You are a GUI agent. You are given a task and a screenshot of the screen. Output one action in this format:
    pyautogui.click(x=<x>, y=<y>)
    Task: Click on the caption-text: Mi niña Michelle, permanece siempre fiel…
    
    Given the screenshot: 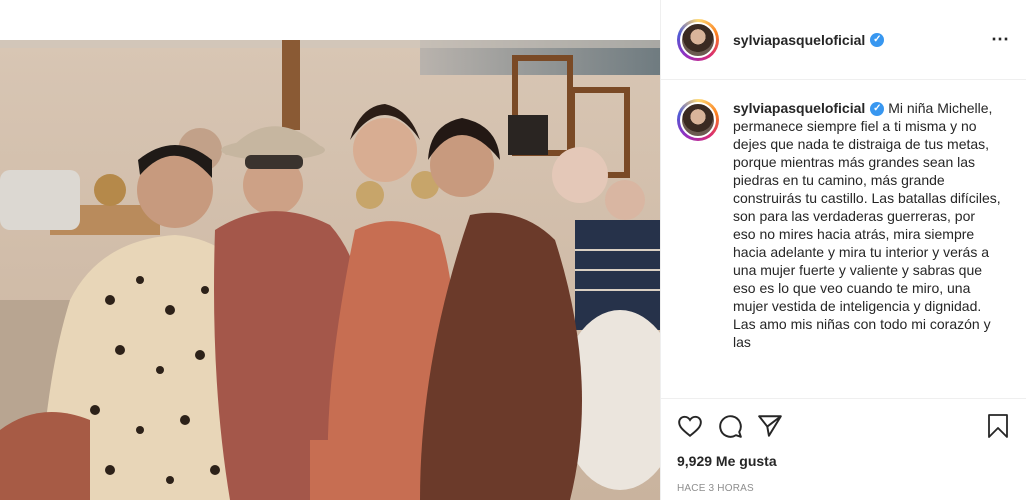 What is the action you would take?
    pyautogui.click(x=867, y=225)
    